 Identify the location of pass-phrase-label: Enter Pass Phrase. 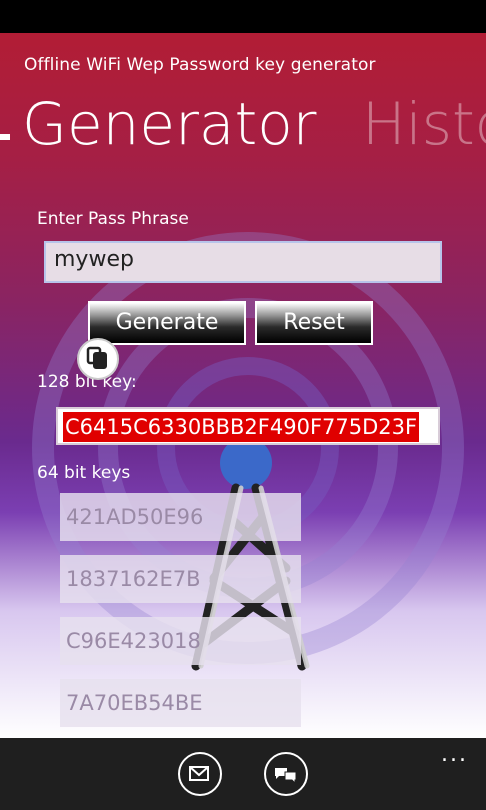
(113, 219).